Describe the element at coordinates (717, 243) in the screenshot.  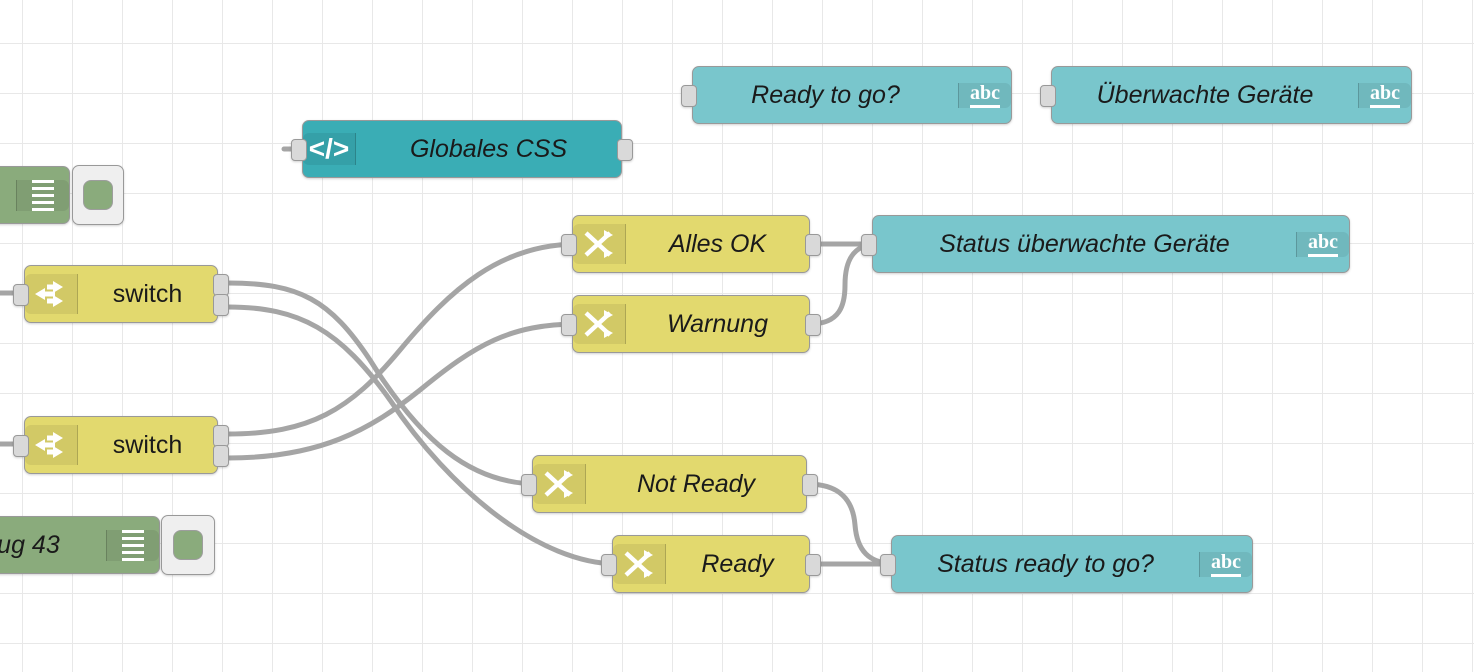
I see `node-label: Alles OK` at that location.